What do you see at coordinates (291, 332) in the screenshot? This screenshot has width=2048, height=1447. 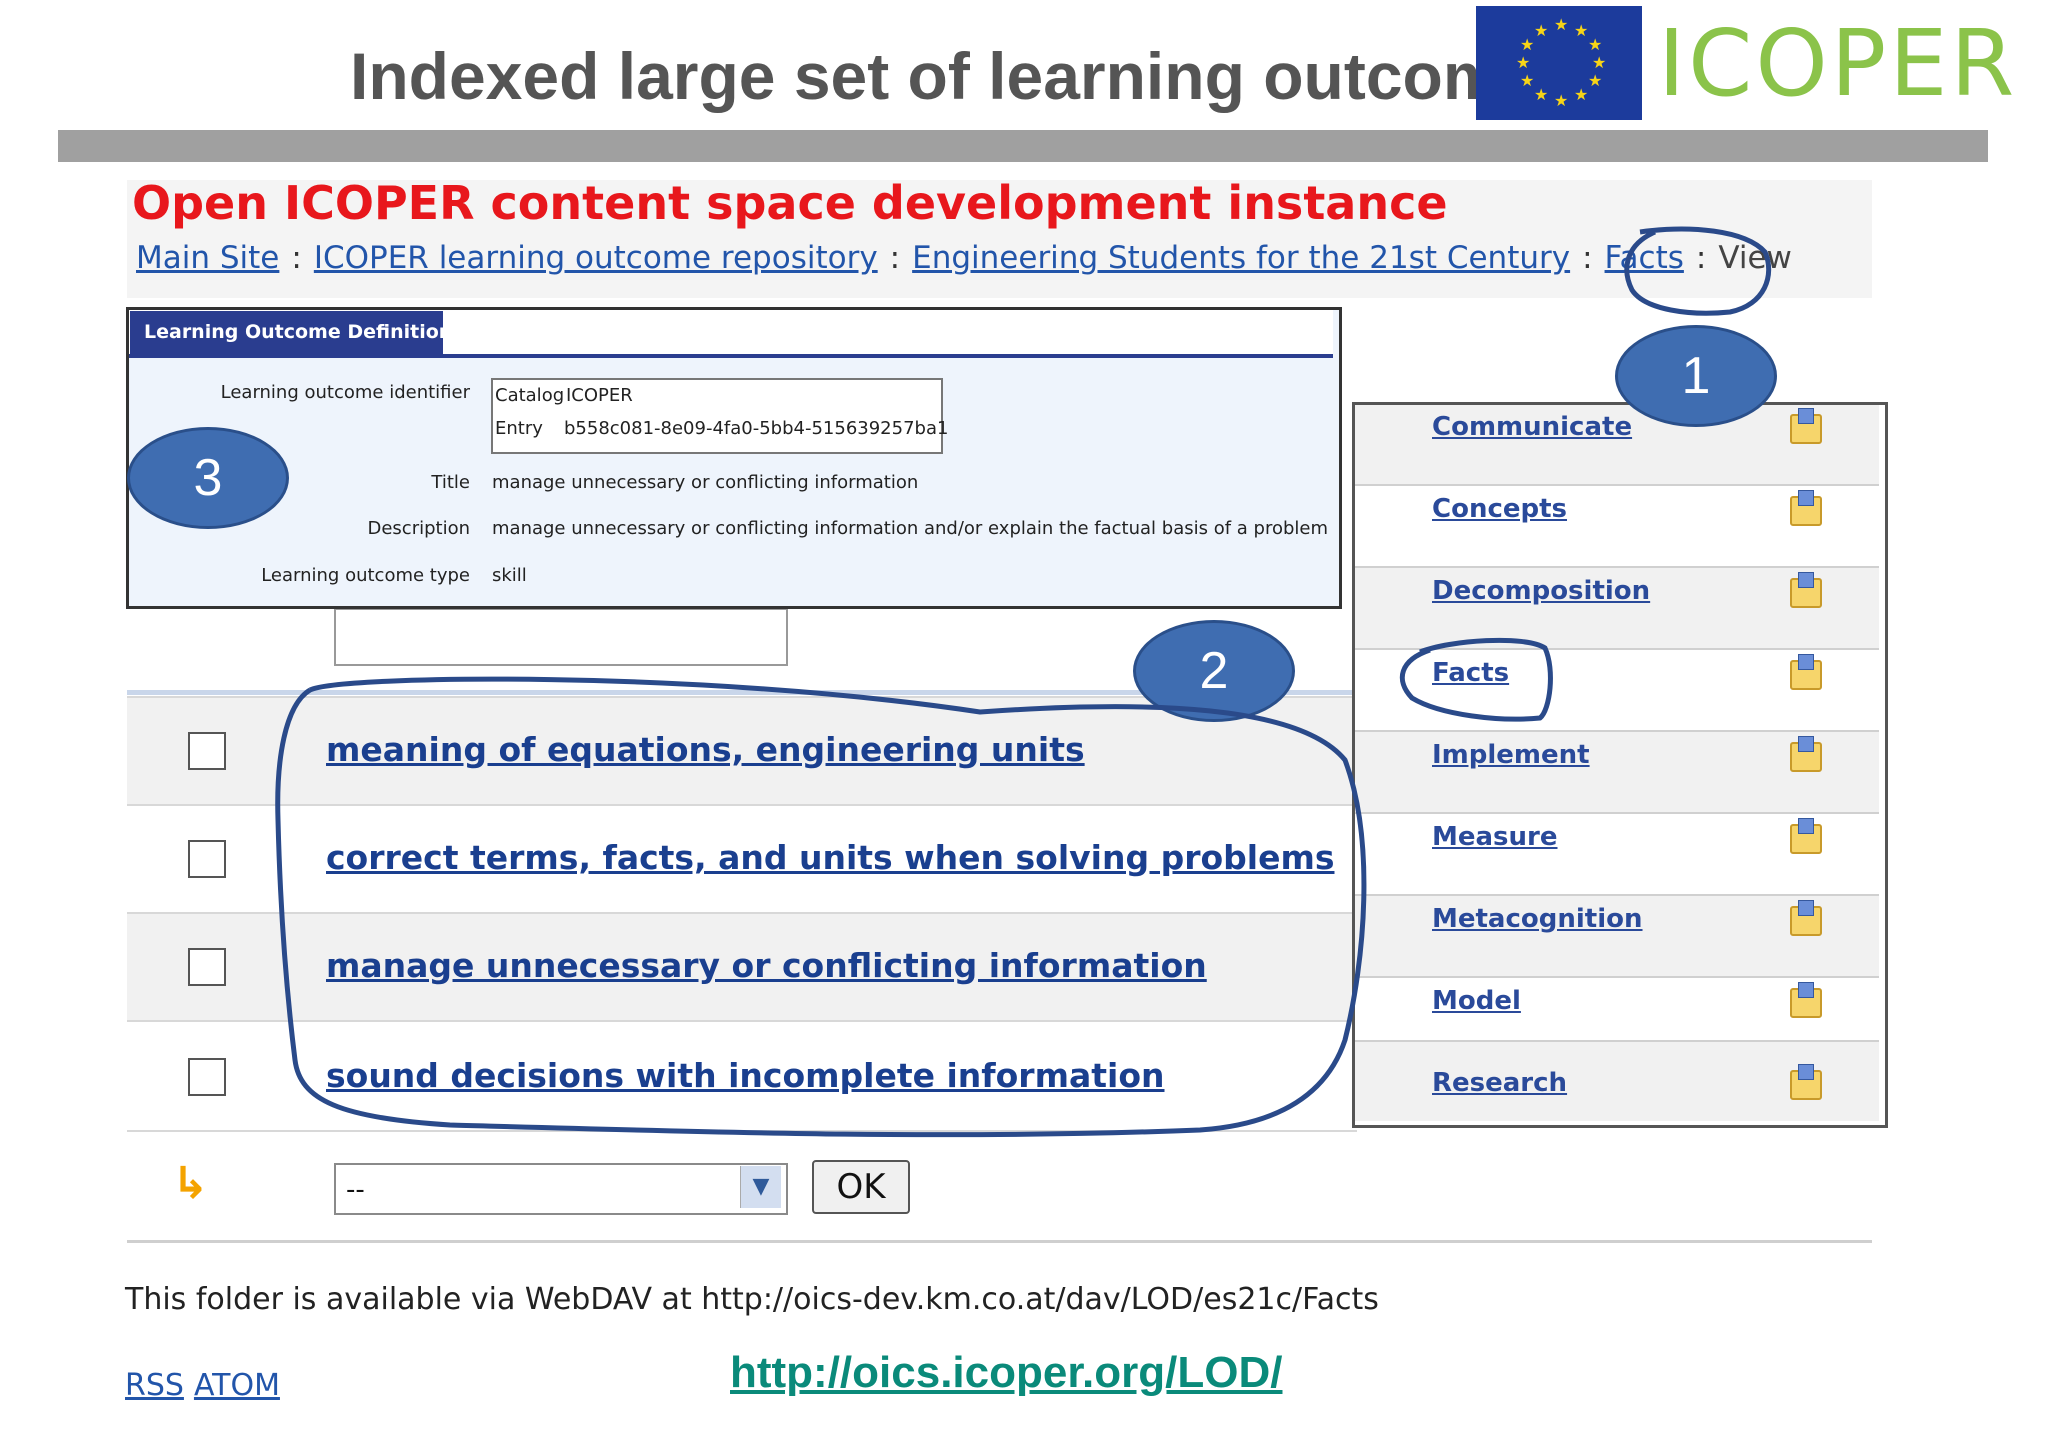 I see `tab-learning-outcome-definition: Learning Outcome Definition` at bounding box center [291, 332].